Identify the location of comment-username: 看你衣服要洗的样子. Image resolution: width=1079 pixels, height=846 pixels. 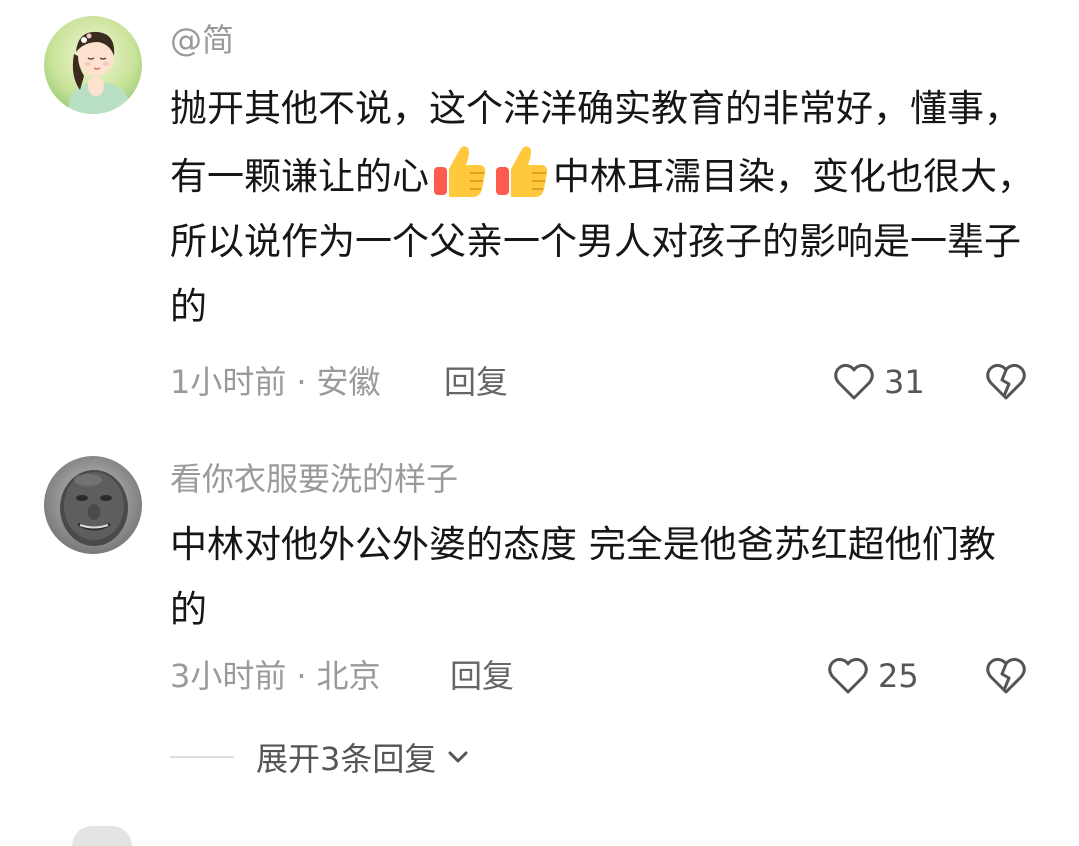
(314, 479).